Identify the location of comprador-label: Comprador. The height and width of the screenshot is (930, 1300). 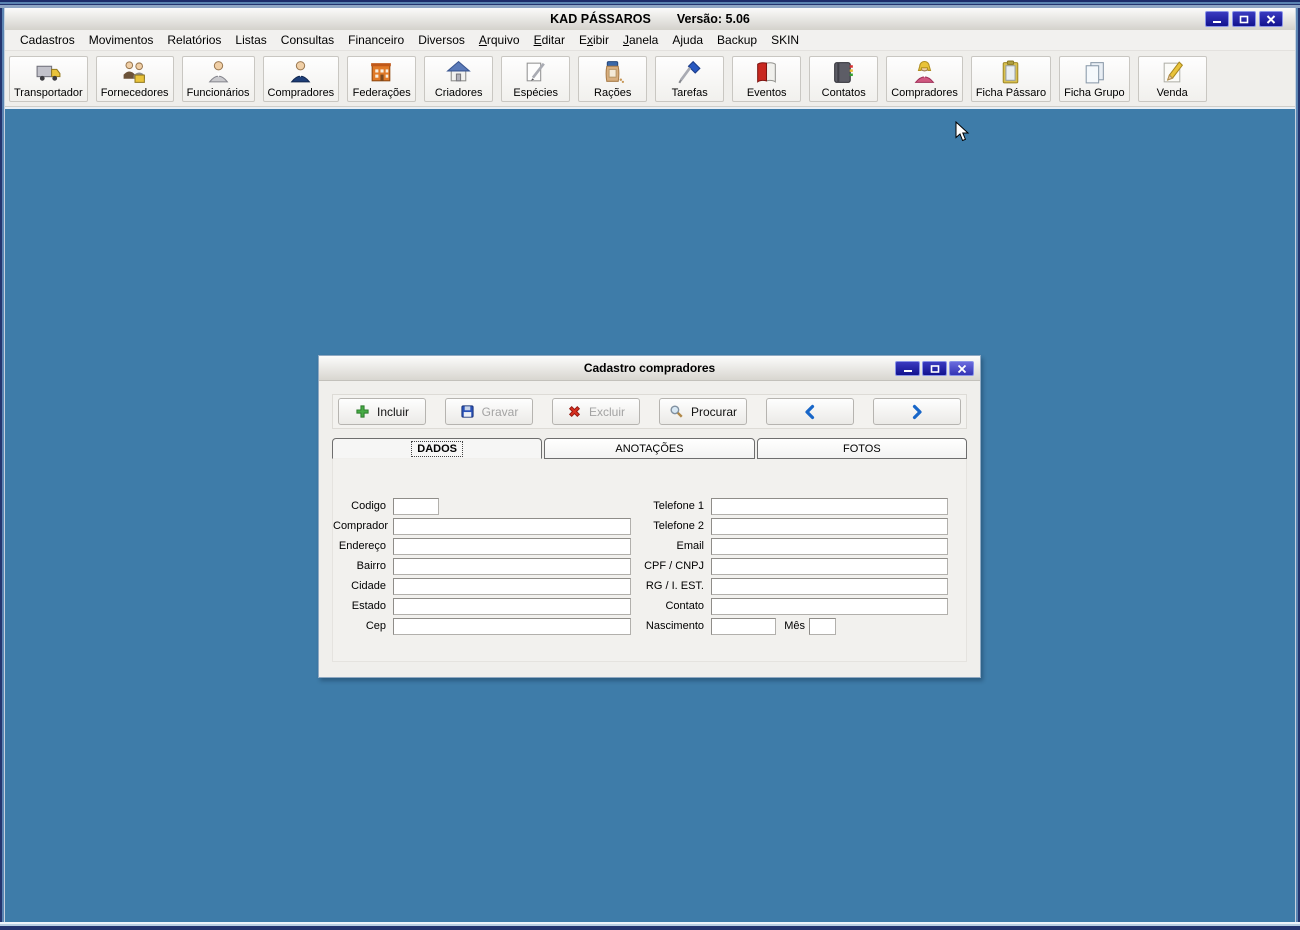
(361, 526).